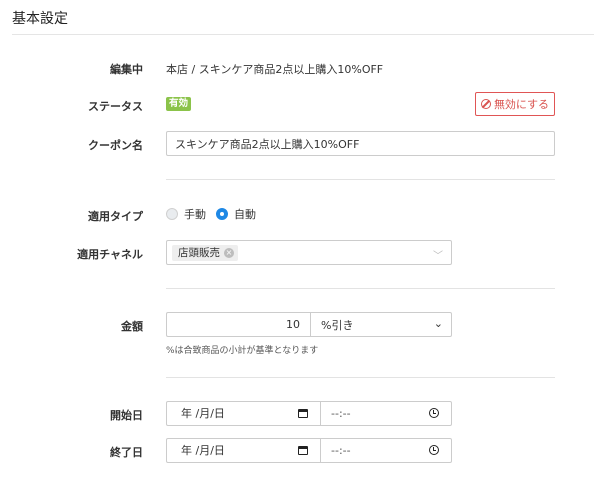  What do you see at coordinates (275, 69) in the screenshot?
I see `editing-value: 本店 / スキンケア商品2点以上購入10%OFF` at bounding box center [275, 69].